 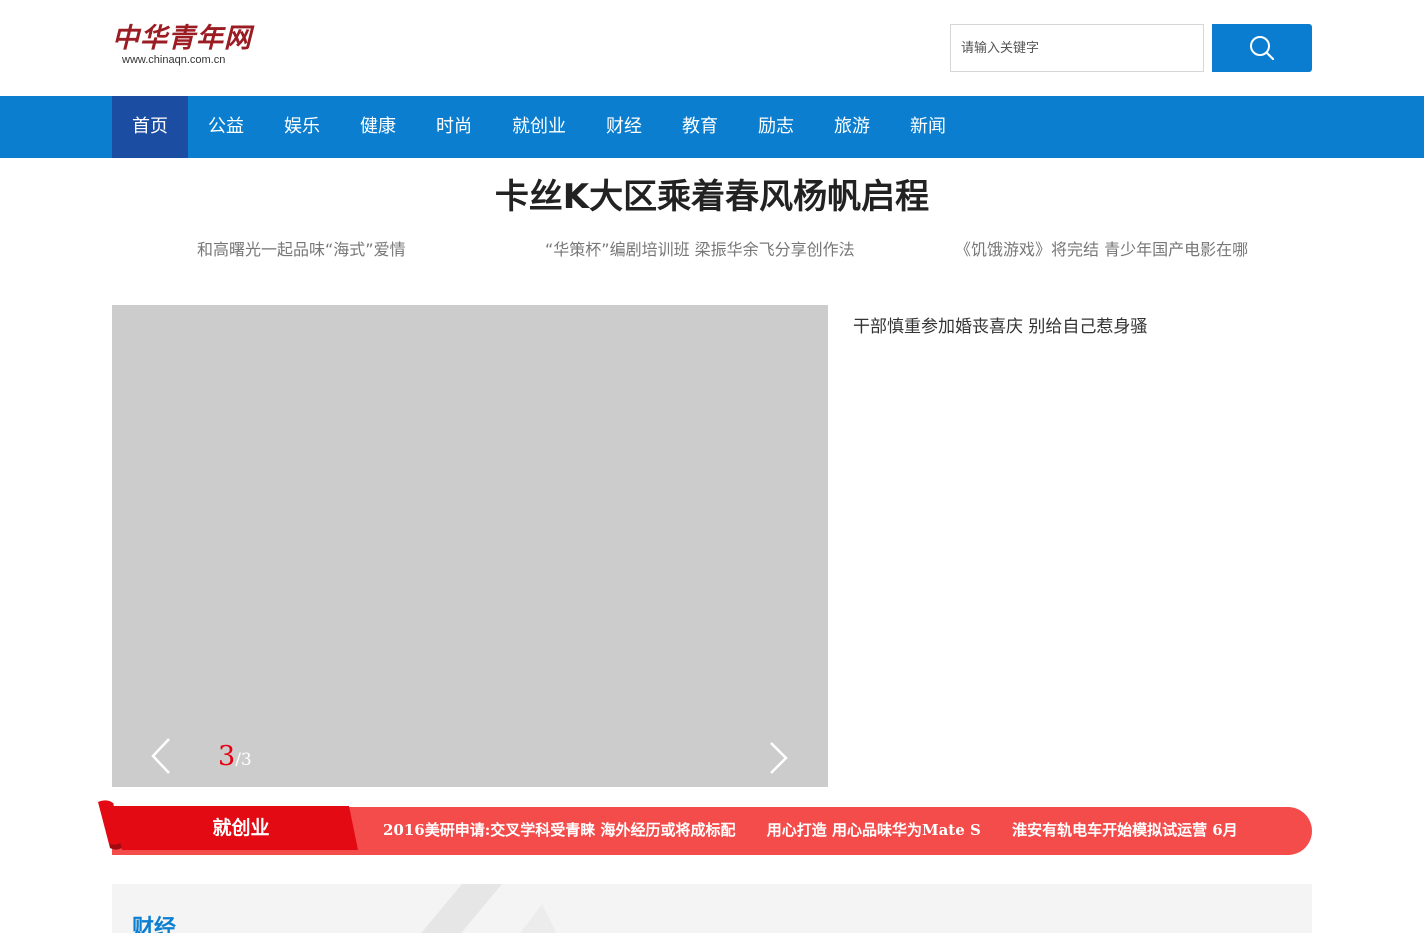 What do you see at coordinates (227, 756) in the screenshot?
I see `slider-current-index: 3` at bounding box center [227, 756].